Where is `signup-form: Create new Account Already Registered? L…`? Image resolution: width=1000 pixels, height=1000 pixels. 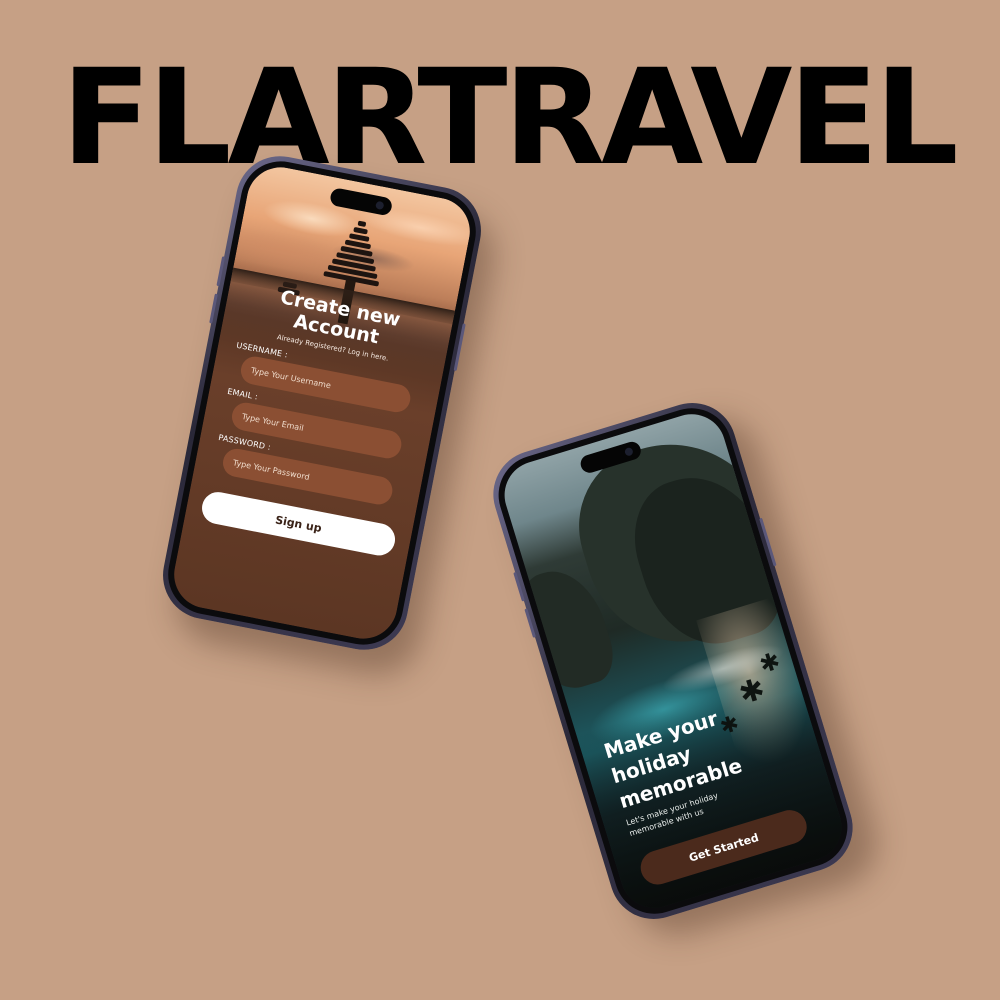
signup-form: Create new Account Already Registered? L… is located at coordinates (319, 419).